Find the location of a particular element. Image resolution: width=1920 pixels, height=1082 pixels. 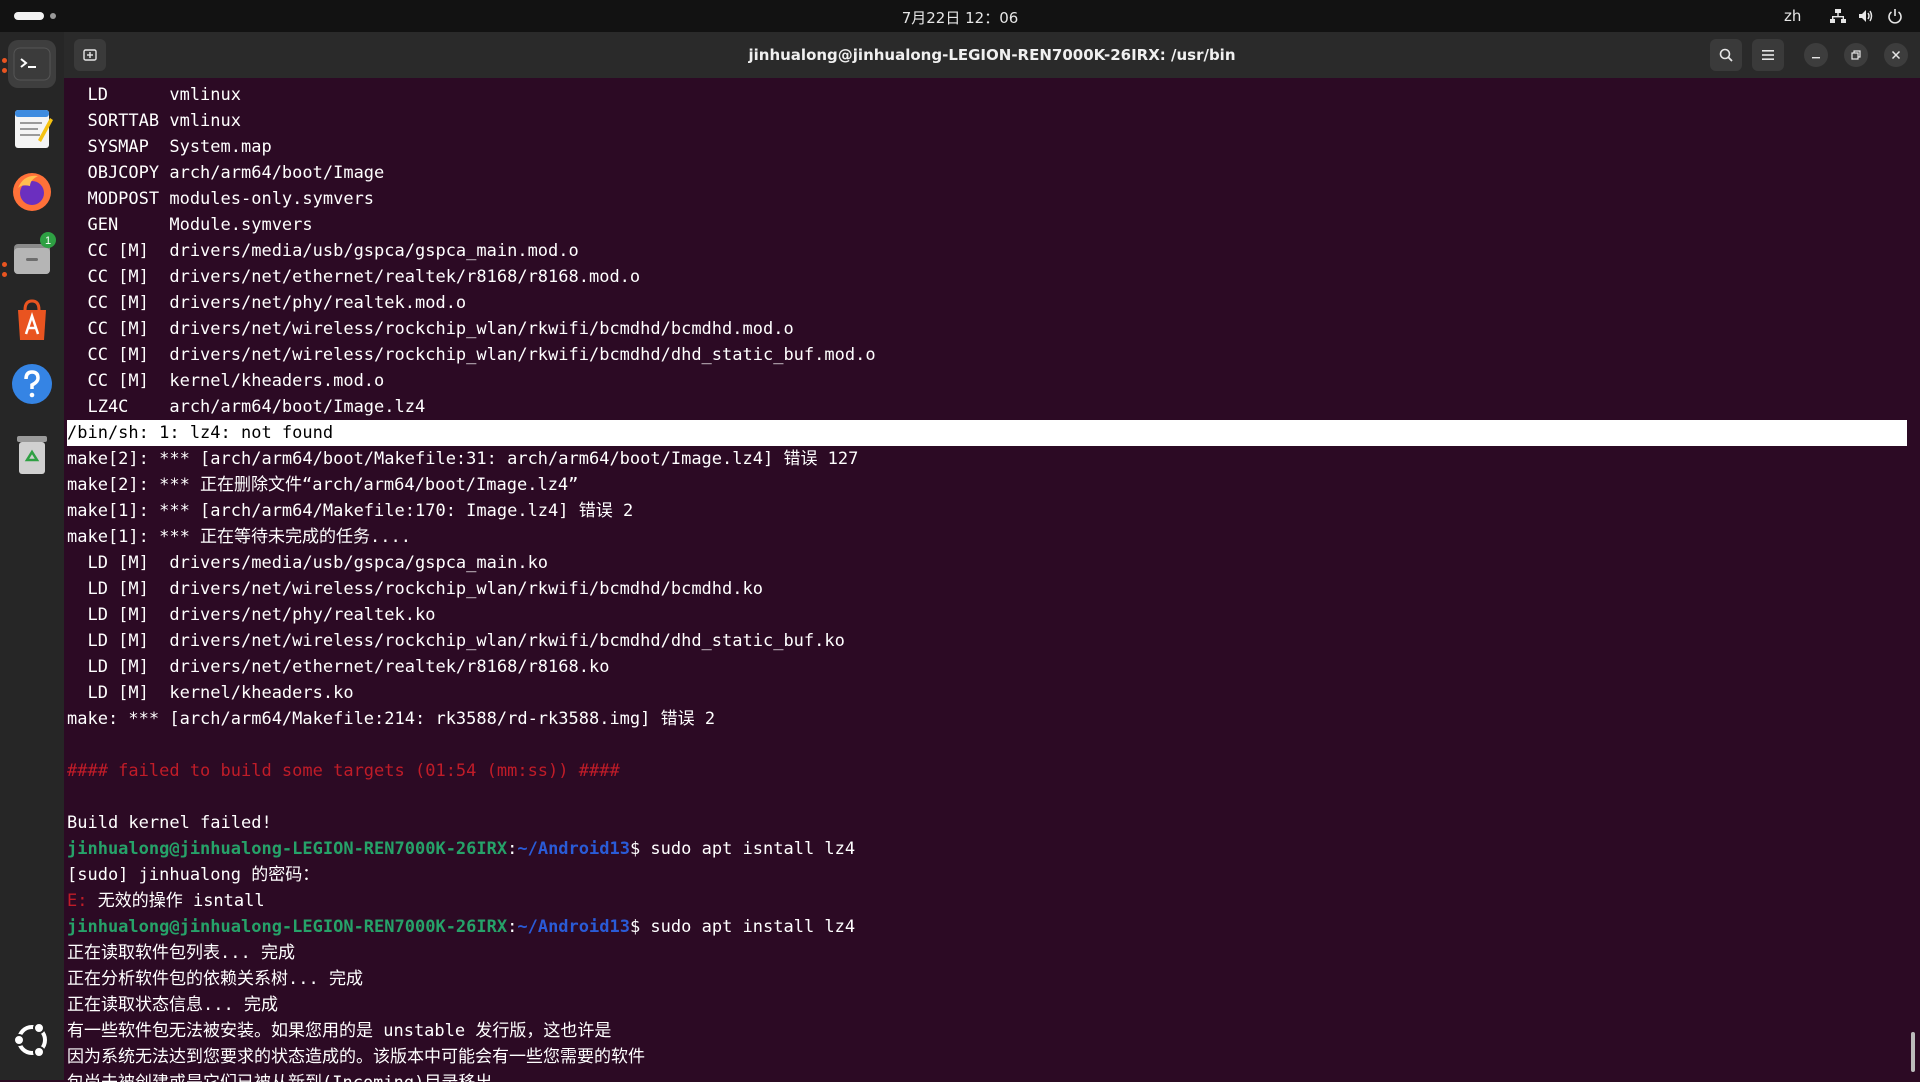

ubuntu-logo-icon is located at coordinates (30, 1040).